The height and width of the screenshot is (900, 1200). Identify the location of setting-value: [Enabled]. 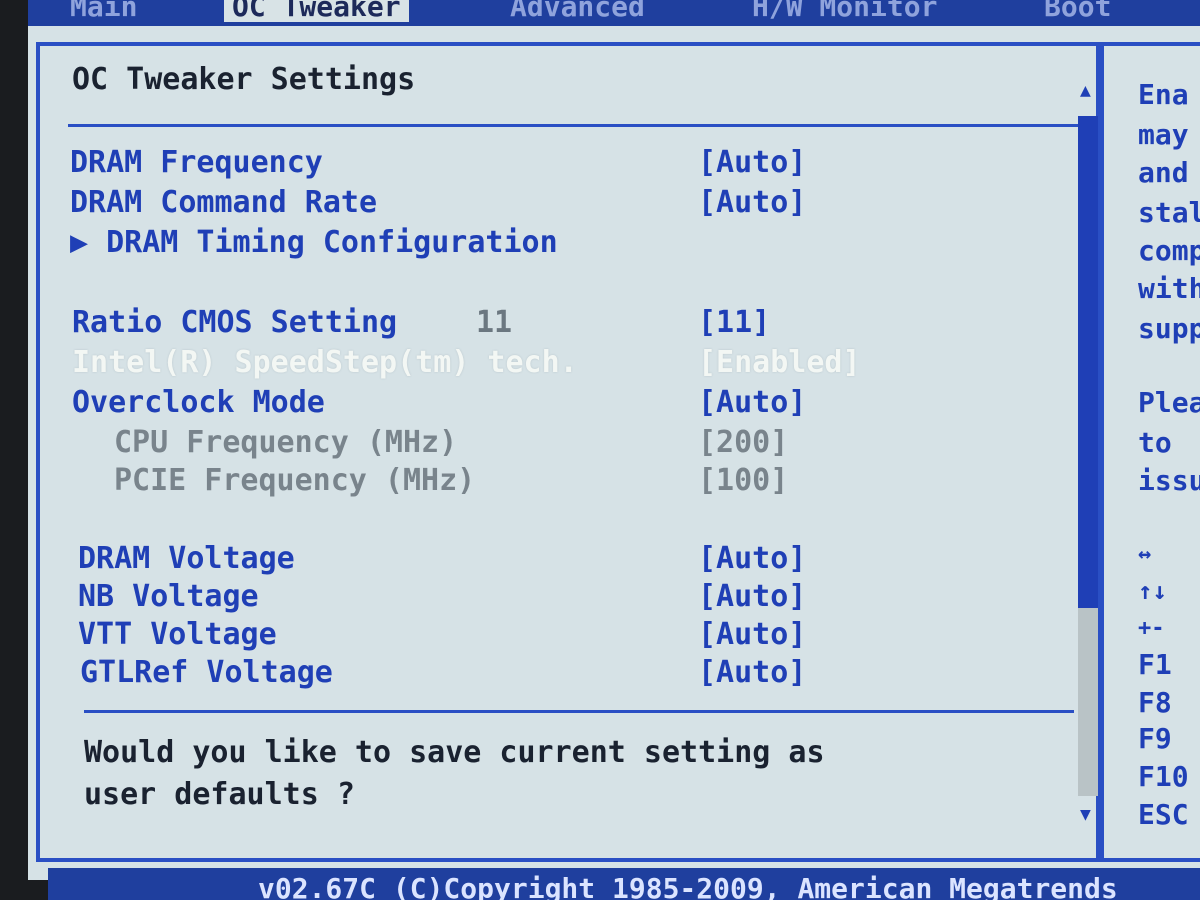
(779, 363).